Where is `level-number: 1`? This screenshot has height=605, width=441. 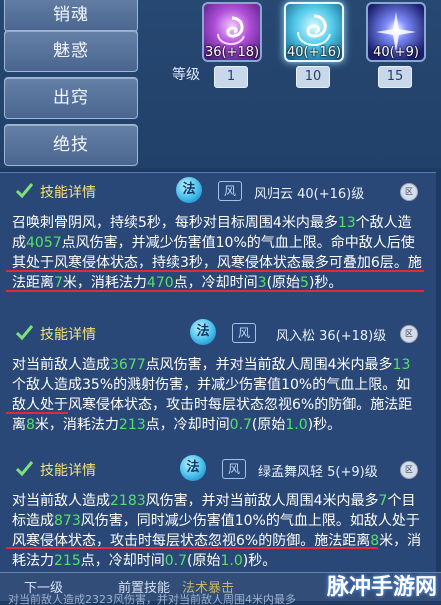
level-number: 1 is located at coordinates (231, 77).